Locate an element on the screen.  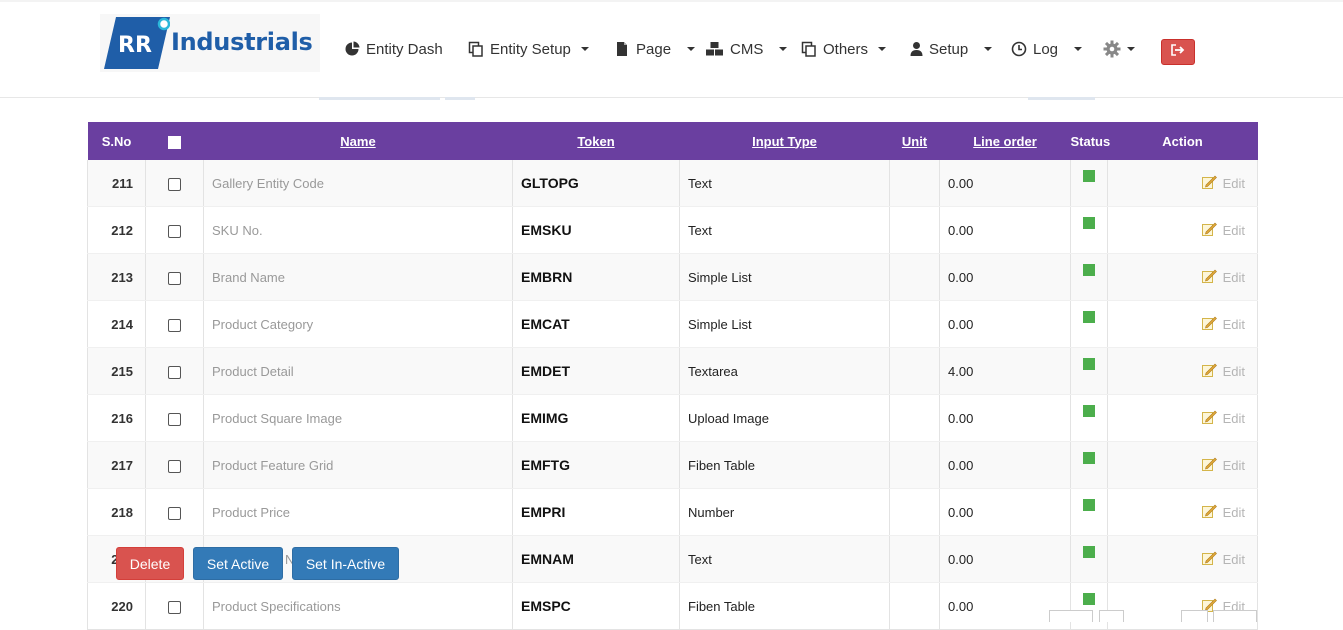
brand-logo: RR Industrials is located at coordinates (210, 43).